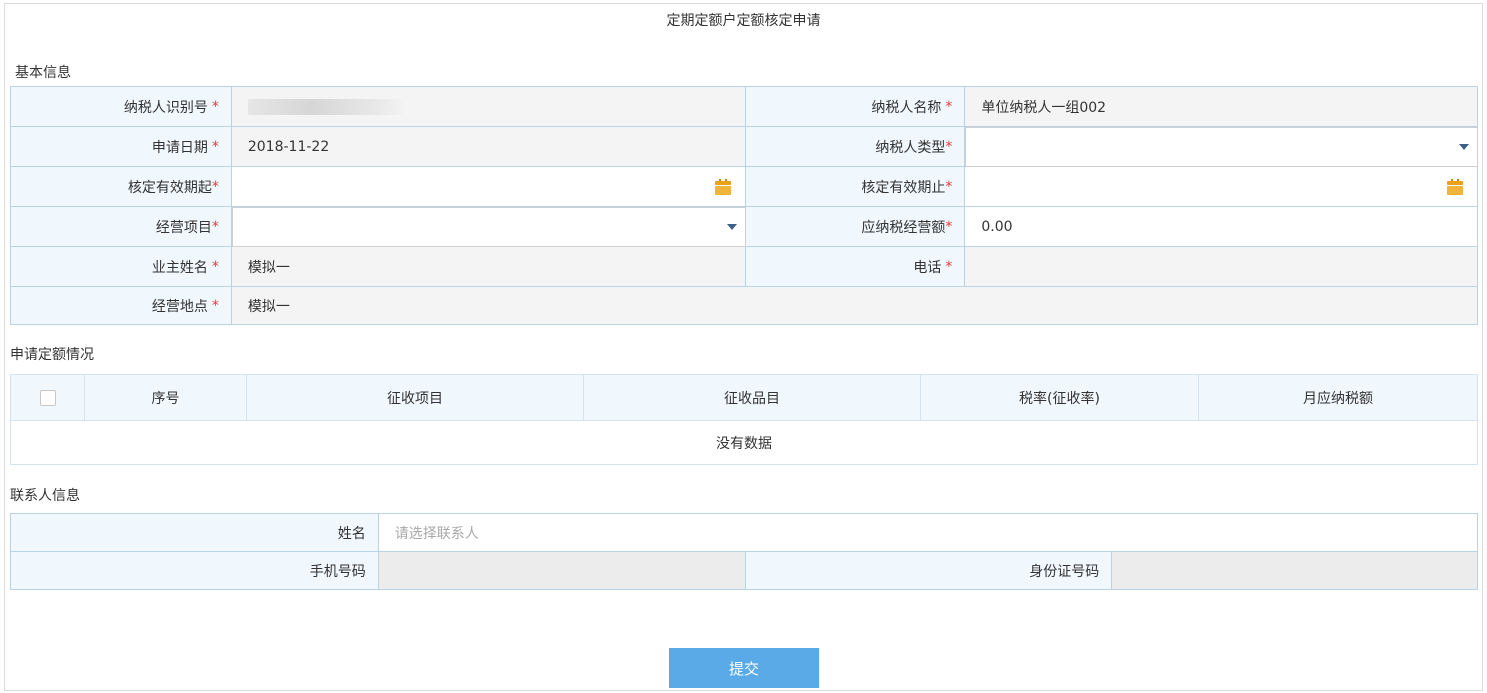  I want to click on taxpayer-name-label: 纳税人名称 *, so click(855, 107).